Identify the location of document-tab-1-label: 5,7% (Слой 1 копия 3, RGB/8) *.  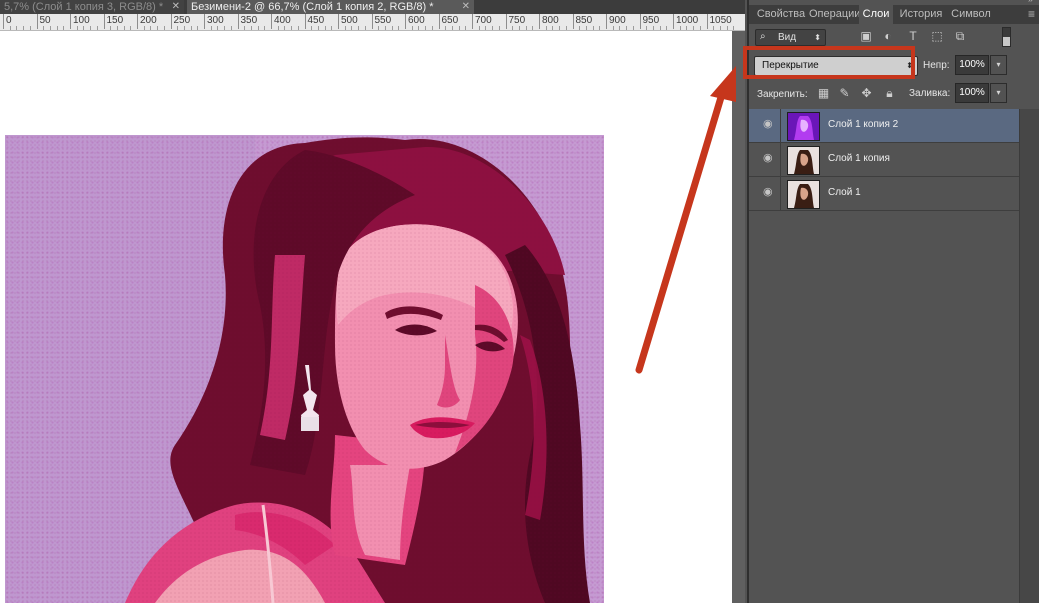
(84, 7).